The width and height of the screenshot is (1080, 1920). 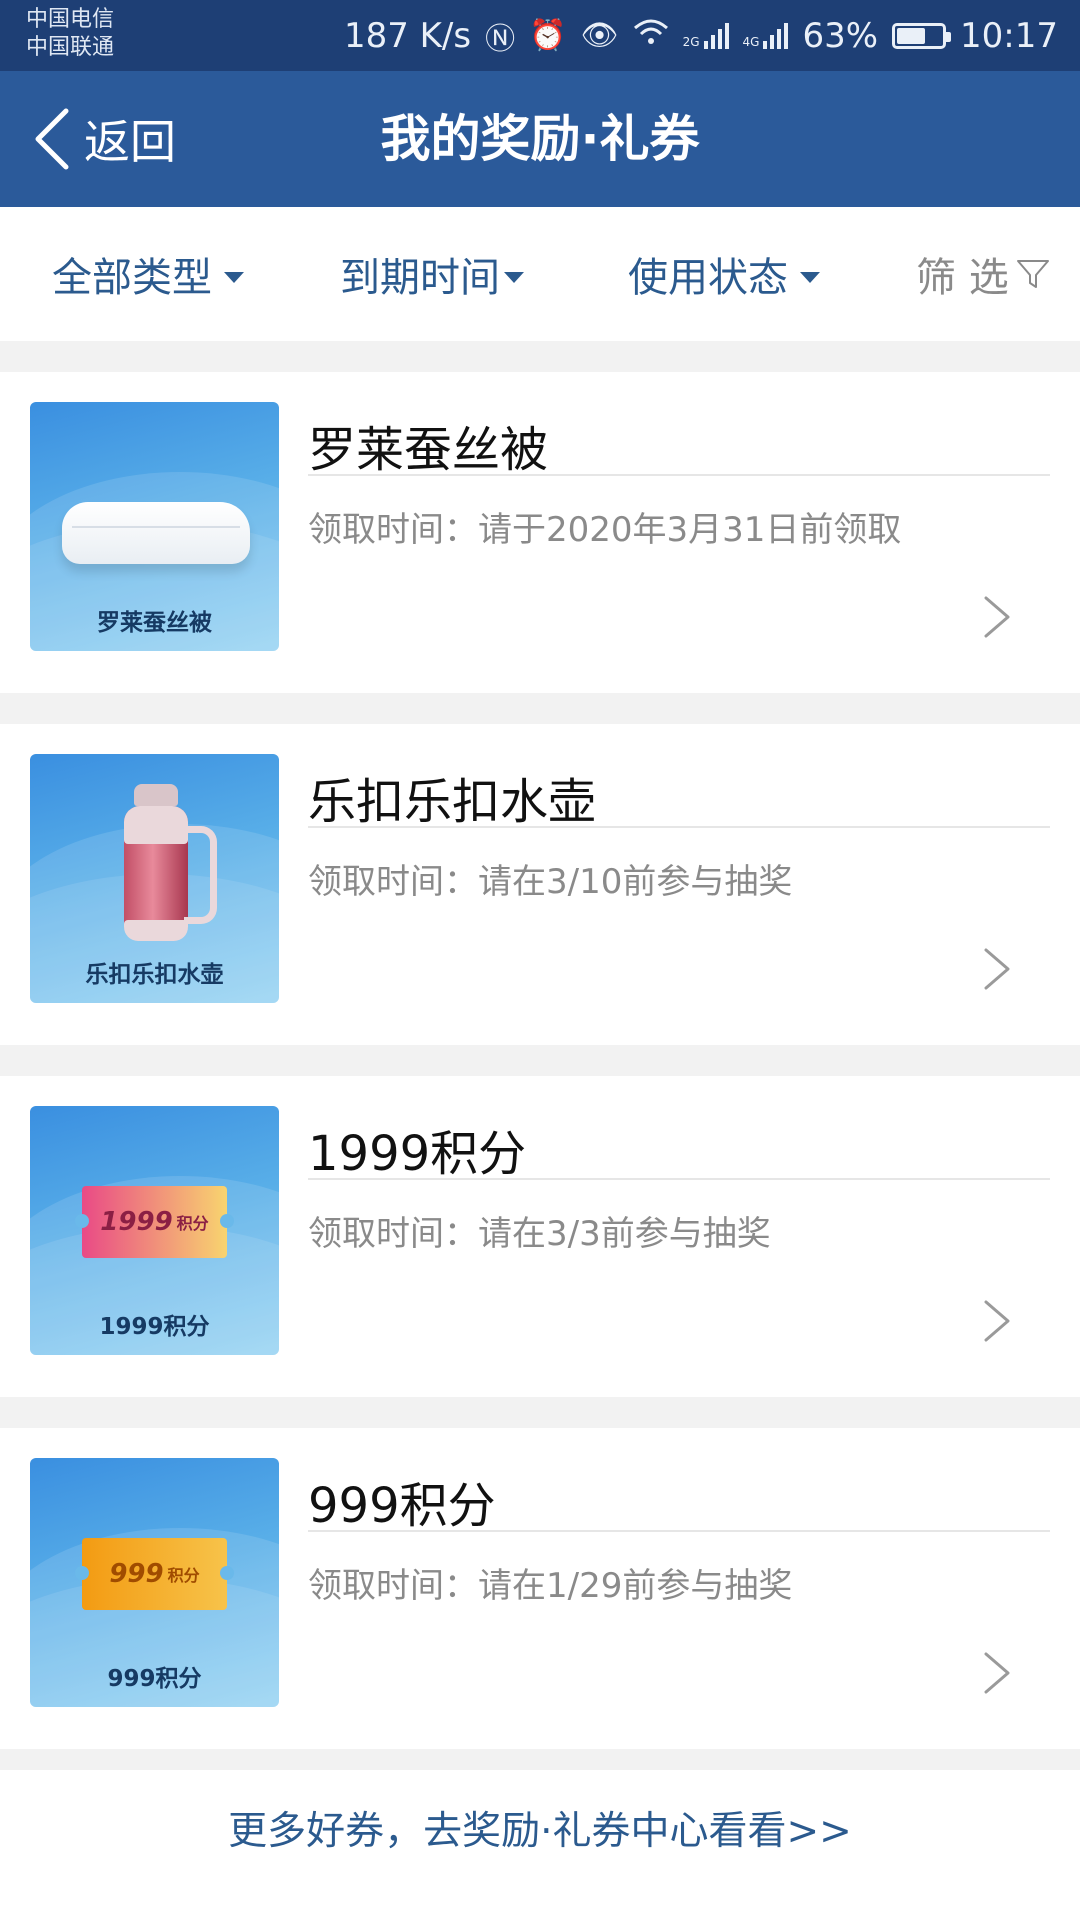 I want to click on thumbnail-caption: 乐扣乐扣水壶, so click(x=154, y=975).